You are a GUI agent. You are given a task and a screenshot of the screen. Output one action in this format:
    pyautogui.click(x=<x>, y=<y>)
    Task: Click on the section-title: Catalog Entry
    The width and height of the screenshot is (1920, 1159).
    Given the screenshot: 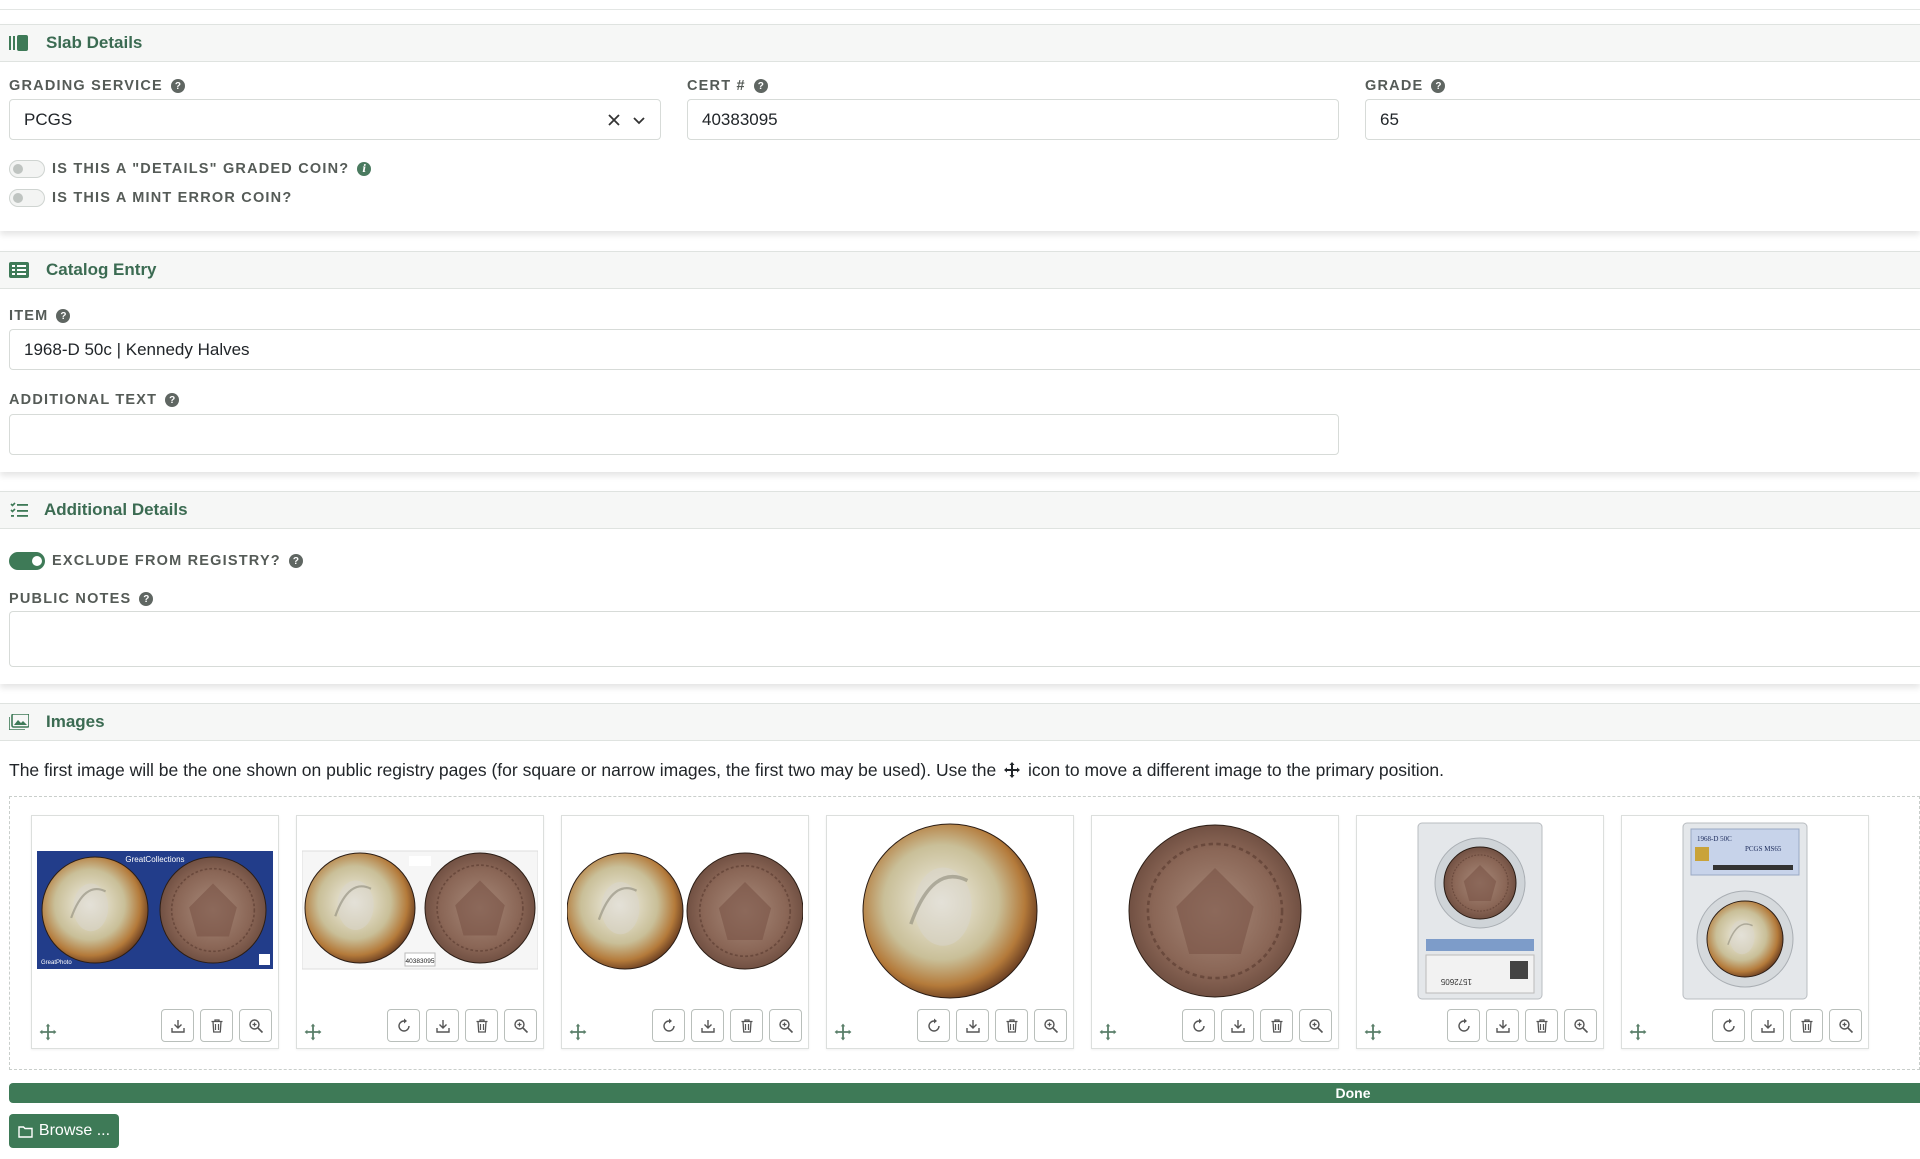 What is the action you would take?
    pyautogui.click(x=101, y=269)
    